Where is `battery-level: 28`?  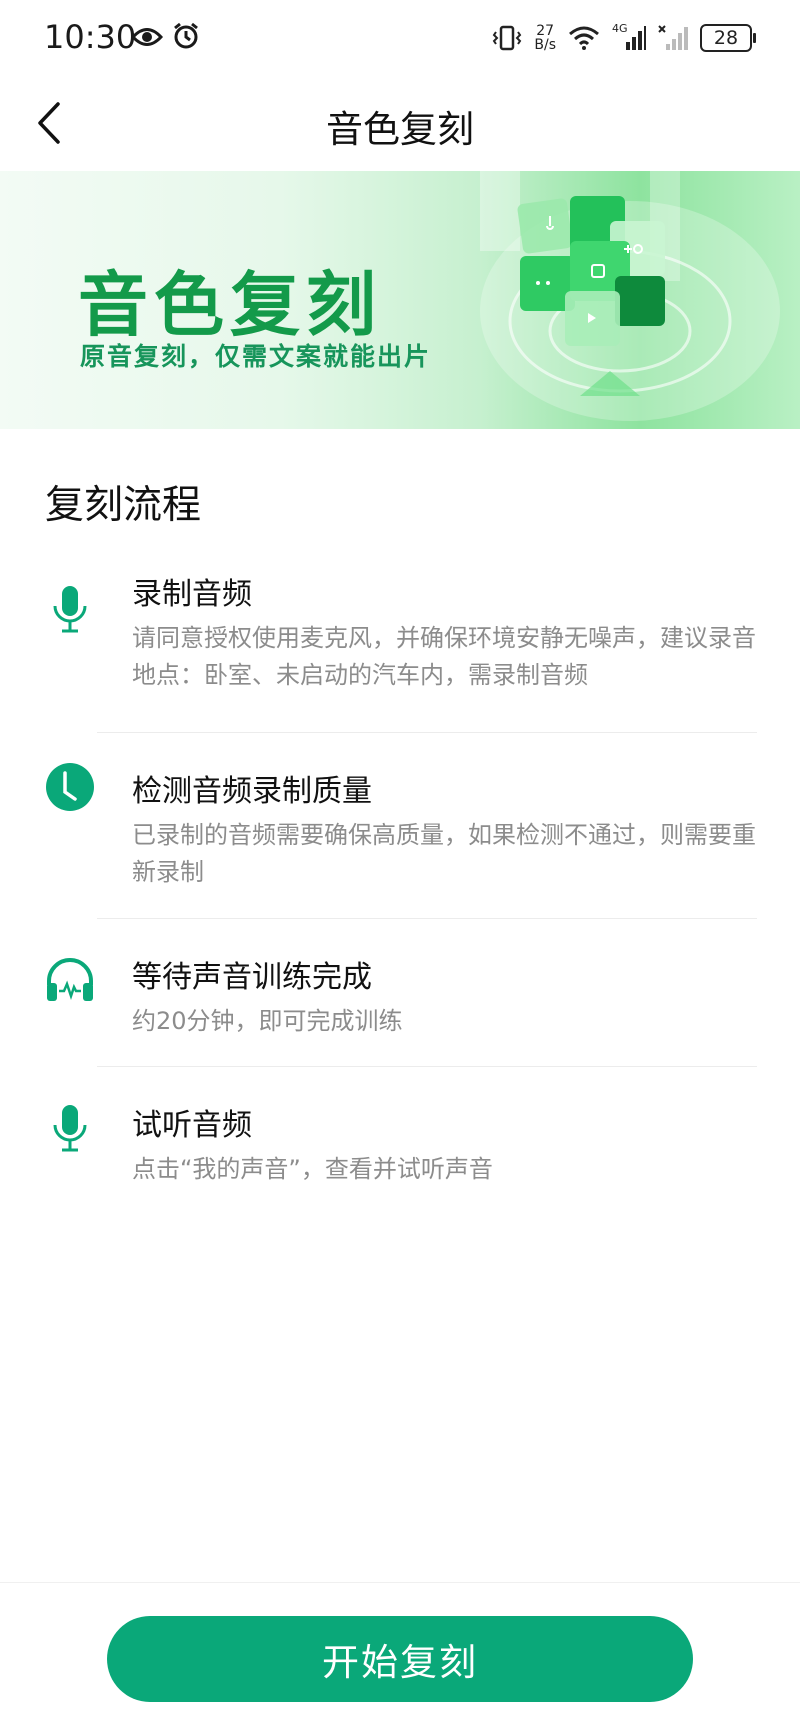 battery-level: 28 is located at coordinates (726, 38).